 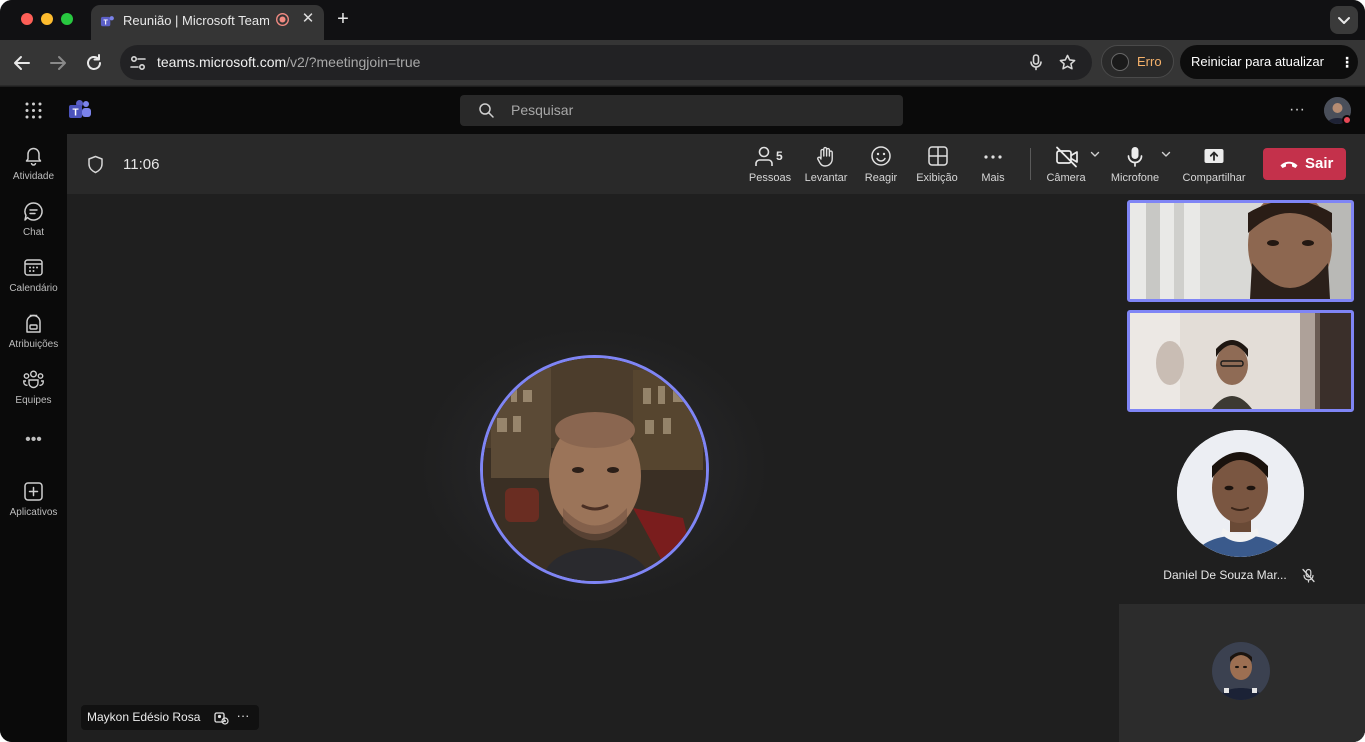 I want to click on people-button: 5 Pessoas, so click(x=770, y=166).